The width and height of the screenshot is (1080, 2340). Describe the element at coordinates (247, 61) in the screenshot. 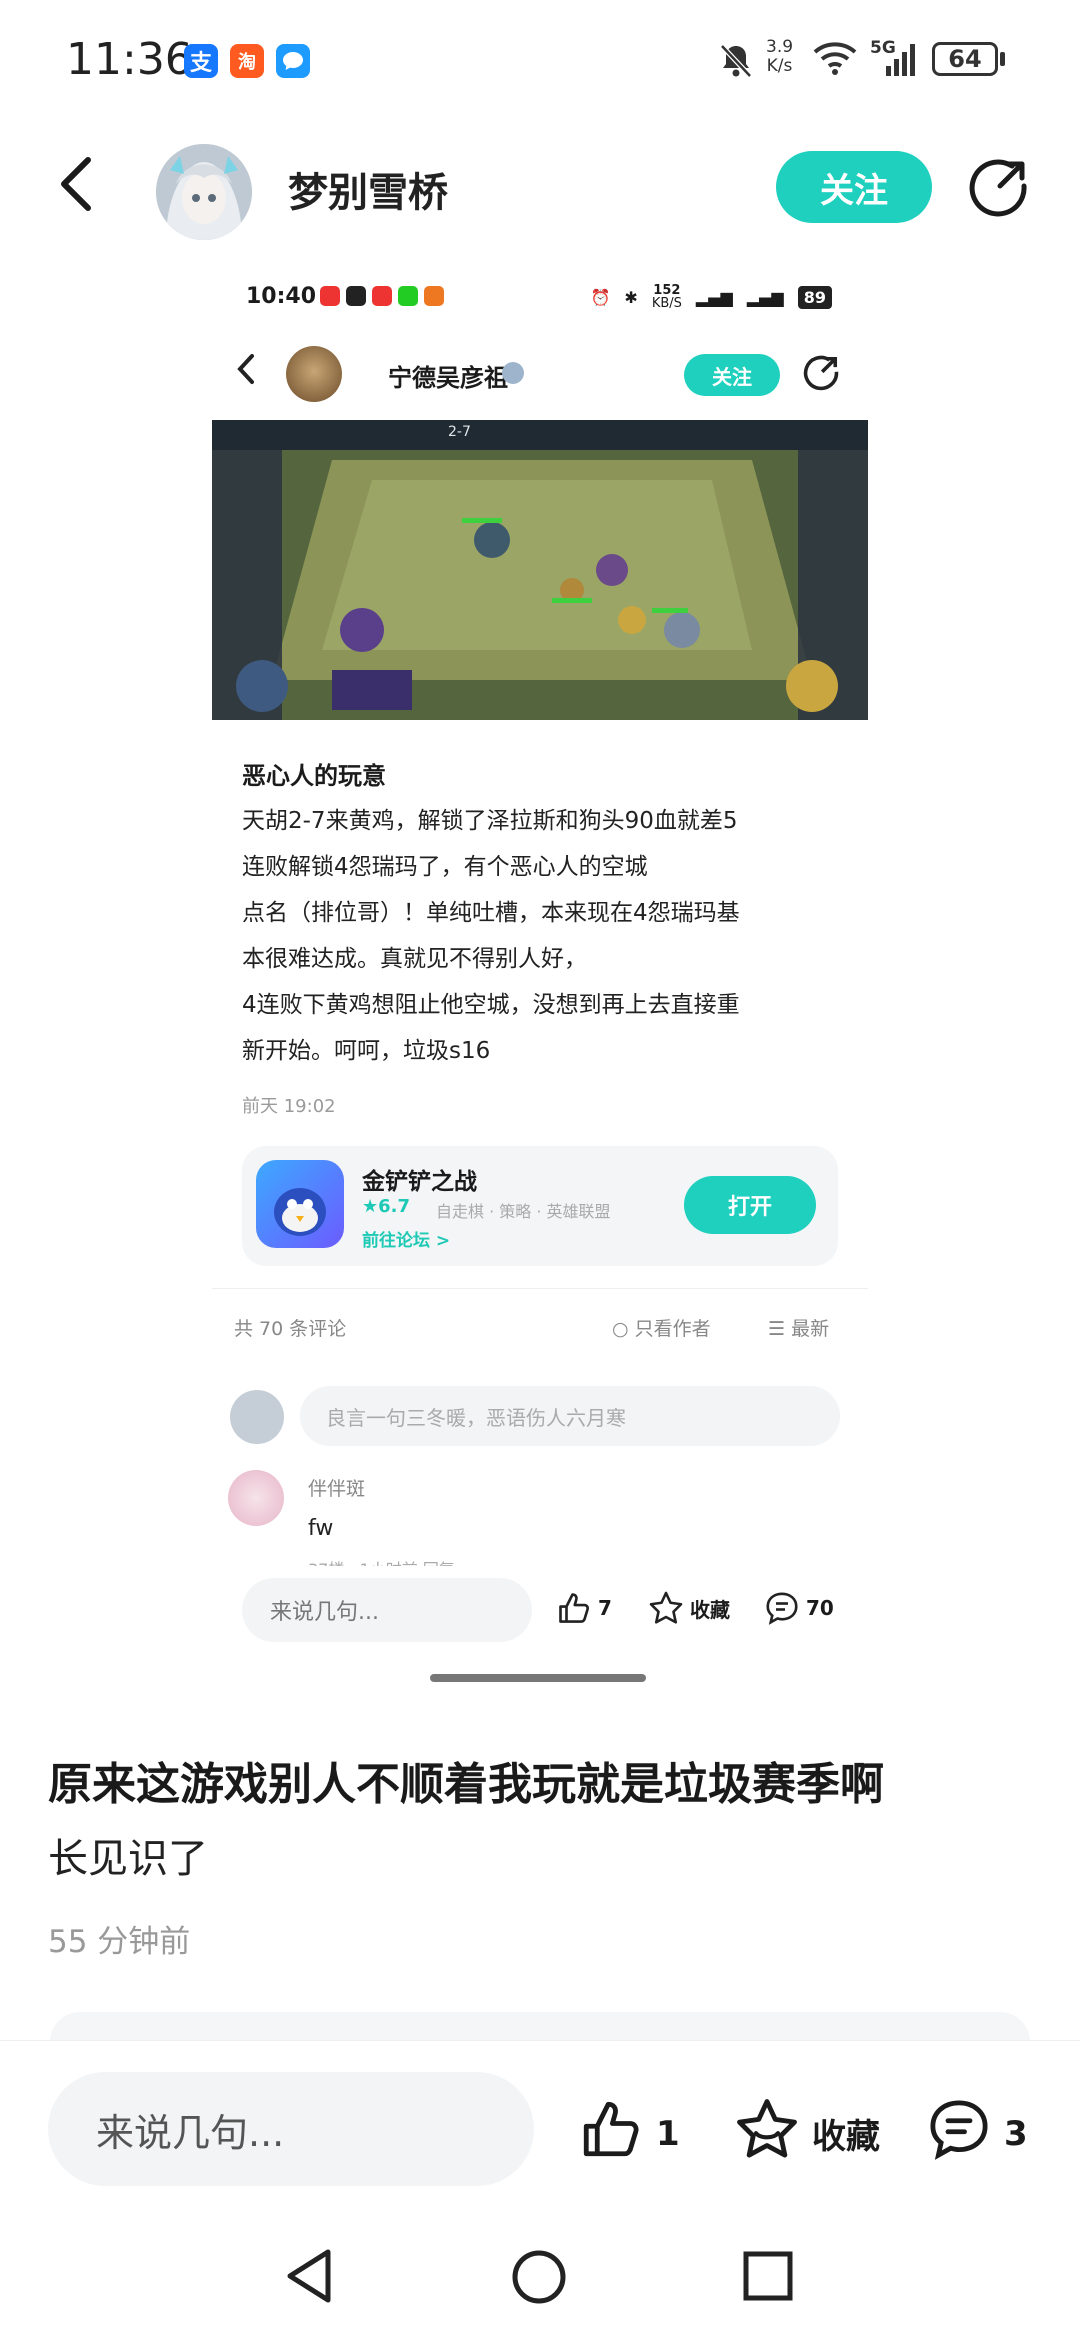

I see `taobao-icon: 淘` at that location.